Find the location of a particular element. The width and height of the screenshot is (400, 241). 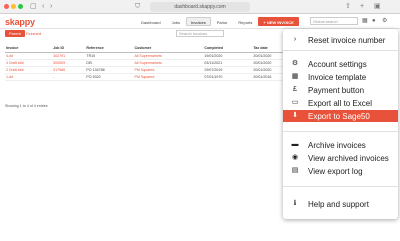

menu-item-label: Archive invoices is located at coordinates (337, 145).